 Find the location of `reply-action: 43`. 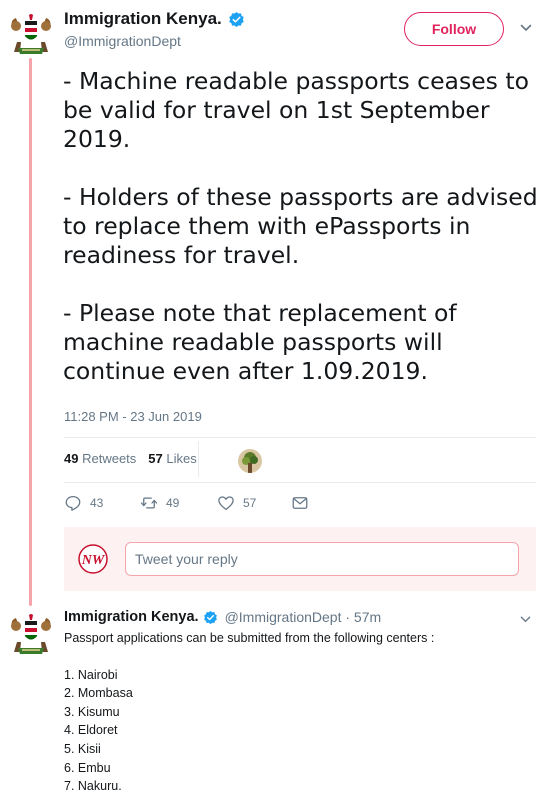

reply-action: 43 is located at coordinates (102, 503).